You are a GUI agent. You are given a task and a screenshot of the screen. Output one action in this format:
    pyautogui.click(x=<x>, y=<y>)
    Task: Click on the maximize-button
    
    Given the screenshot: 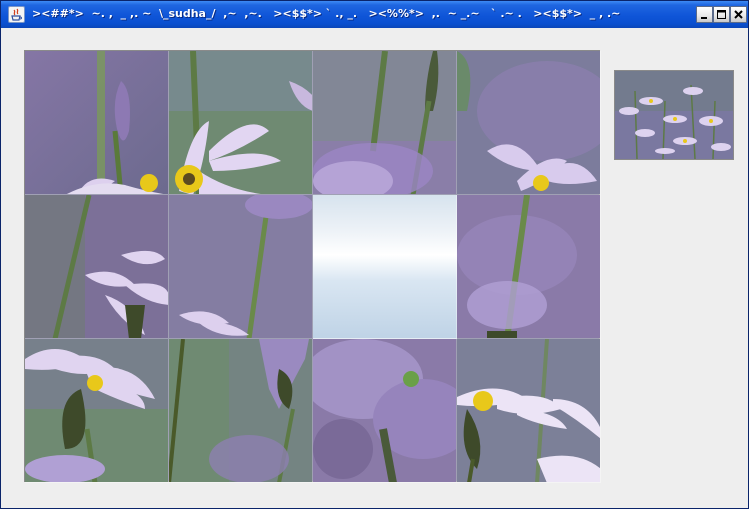 What is the action you would take?
    pyautogui.click(x=721, y=14)
    